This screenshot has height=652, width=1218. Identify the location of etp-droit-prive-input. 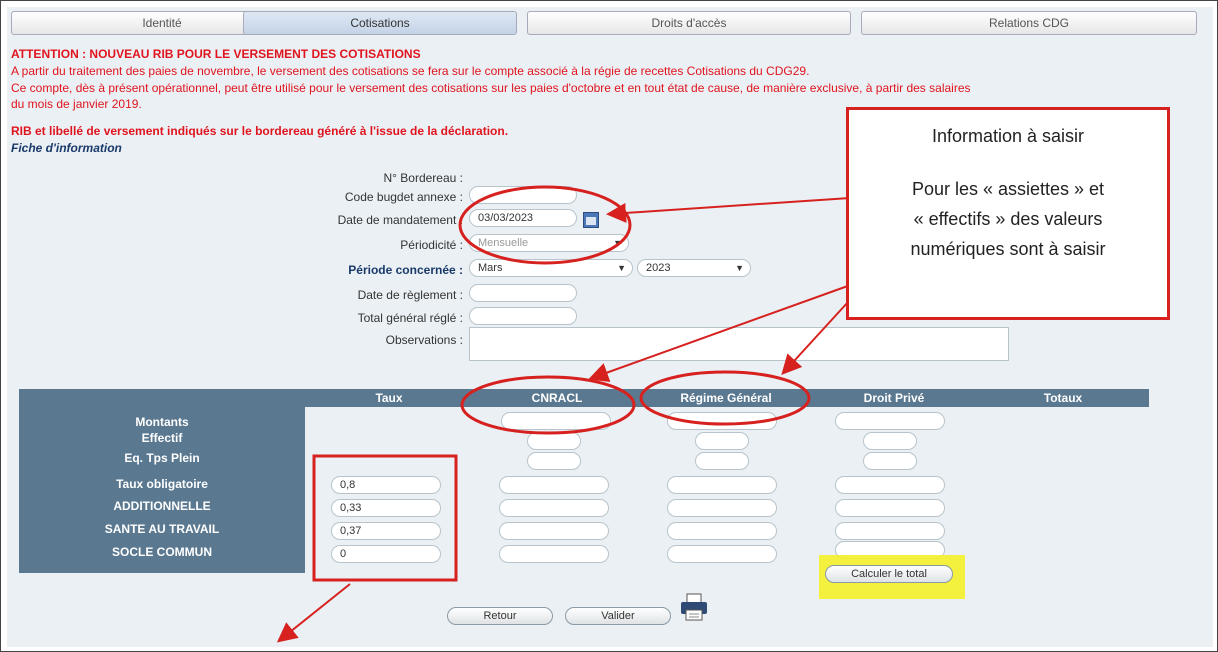
(890, 461).